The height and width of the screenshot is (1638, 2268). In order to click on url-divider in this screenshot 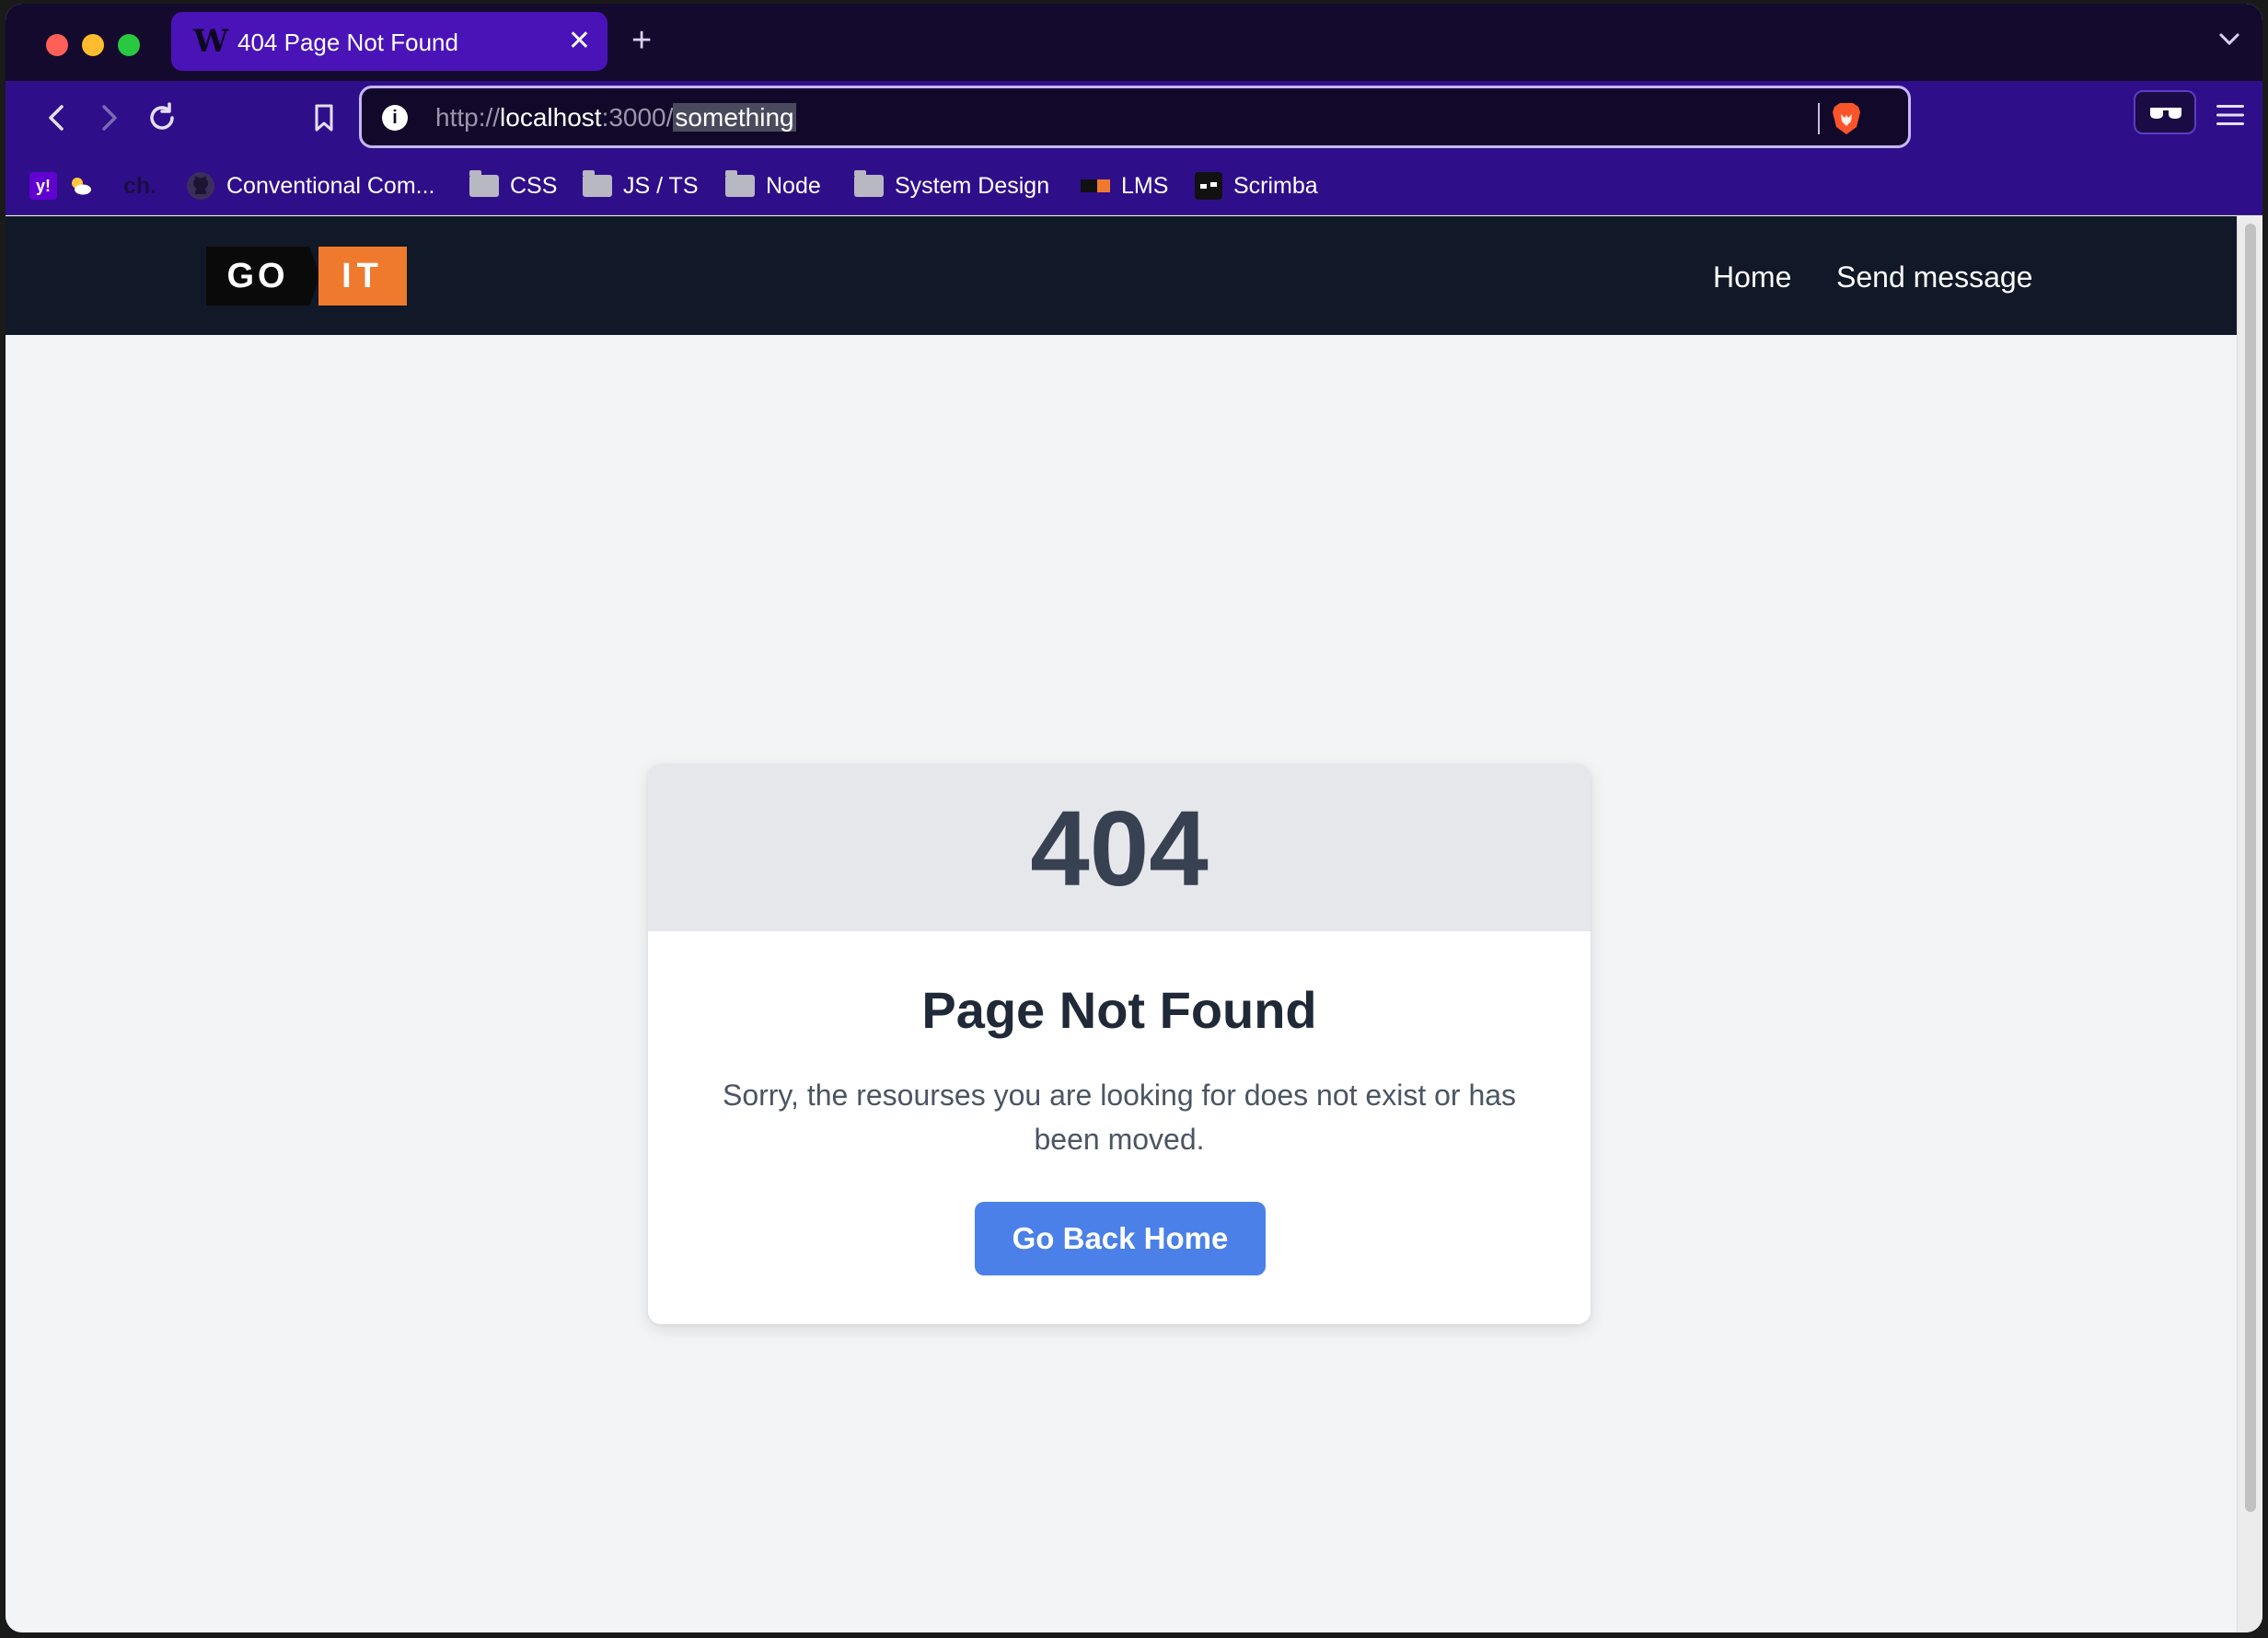, I will do `click(1819, 118)`.